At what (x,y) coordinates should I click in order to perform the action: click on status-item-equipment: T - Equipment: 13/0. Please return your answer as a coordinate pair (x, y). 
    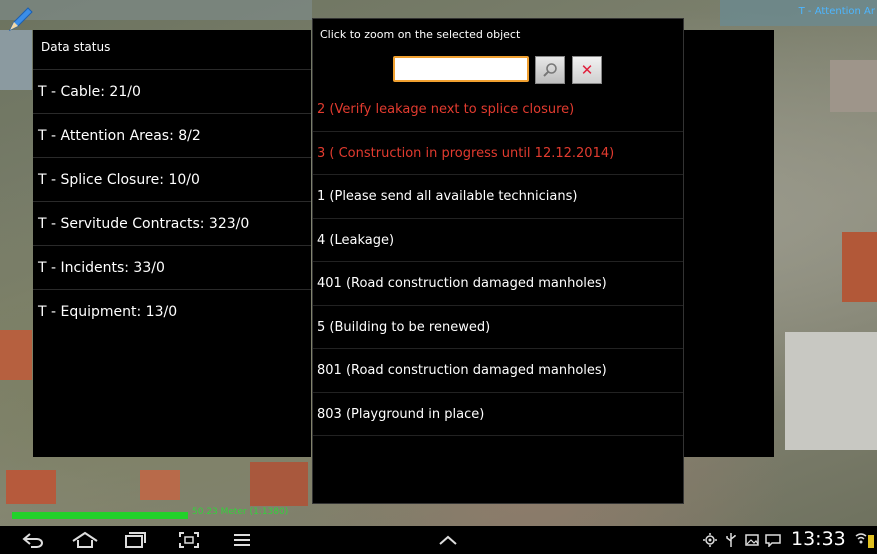
    Looking at the image, I should click on (172, 311).